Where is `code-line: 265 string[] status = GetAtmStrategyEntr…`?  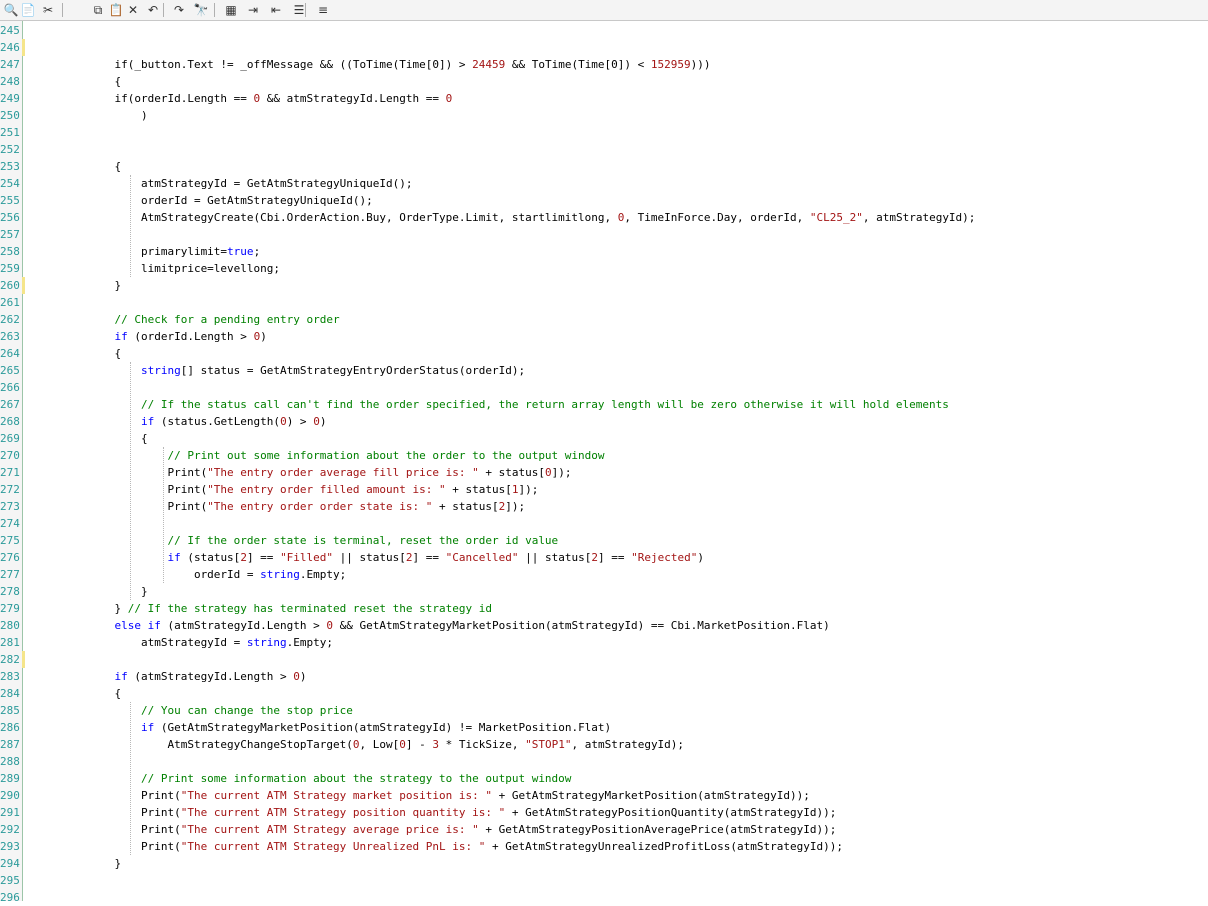 code-line: 265 string[] status = GetAtmStrategyEntr… is located at coordinates (604, 370).